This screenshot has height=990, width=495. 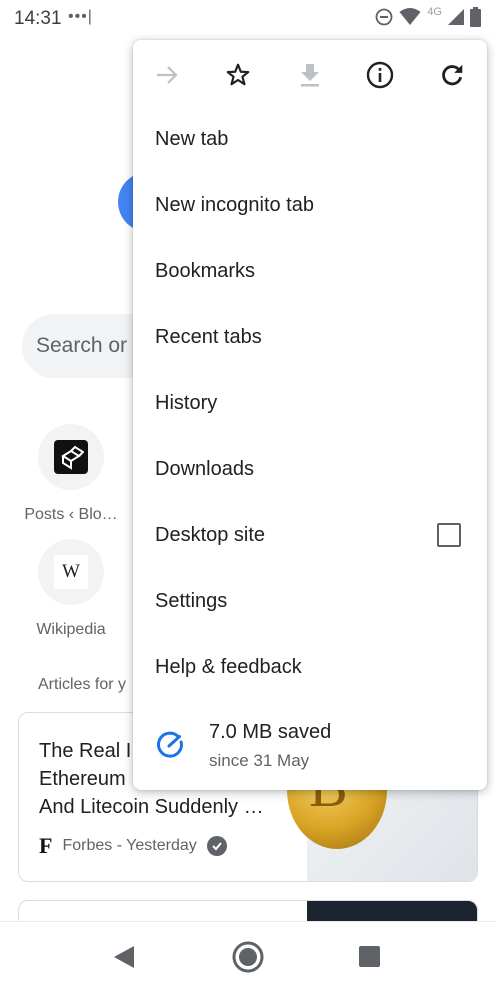 I want to click on tile-icon-circle, so click(x=71, y=457).